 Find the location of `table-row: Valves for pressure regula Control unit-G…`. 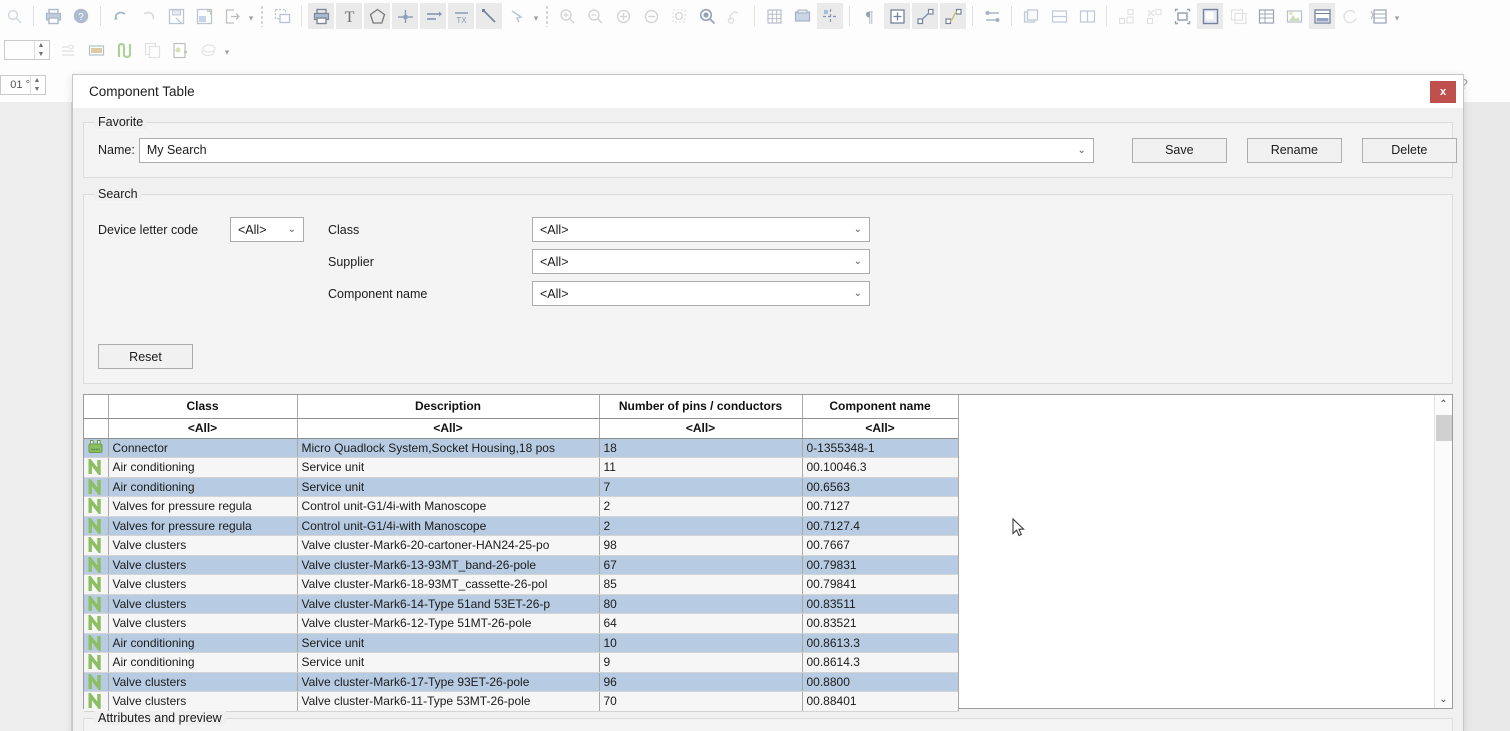

table-row: Valves for pressure regula Control unit-G… is located at coordinates (521, 506).